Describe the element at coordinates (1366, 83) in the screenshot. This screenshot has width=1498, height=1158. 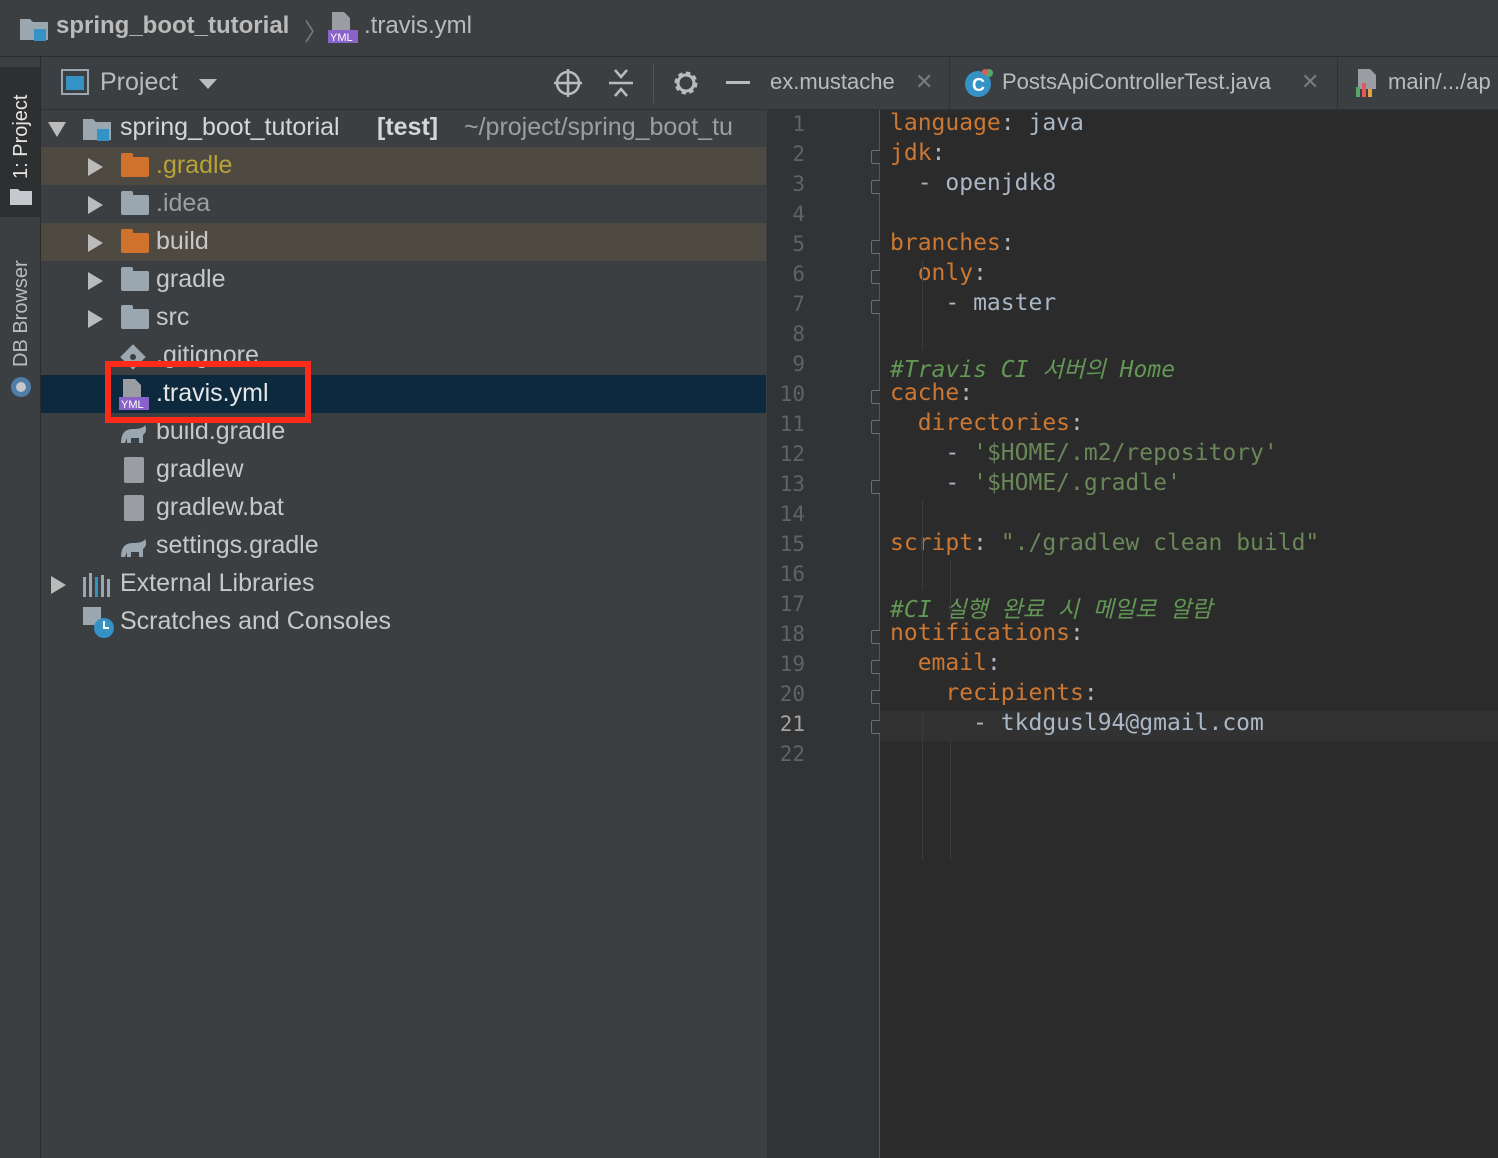
I see `run-config-icon` at that location.